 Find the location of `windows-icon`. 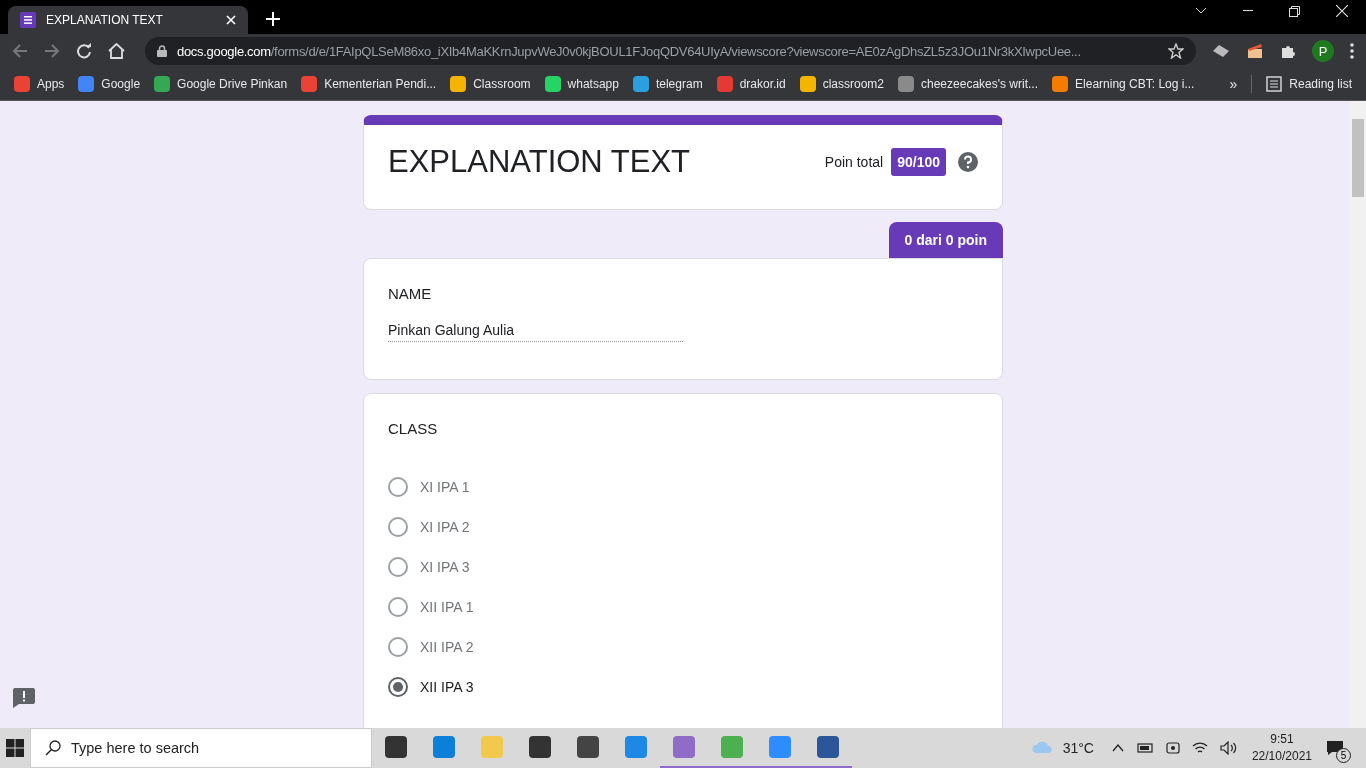

windows-icon is located at coordinates (15, 748).